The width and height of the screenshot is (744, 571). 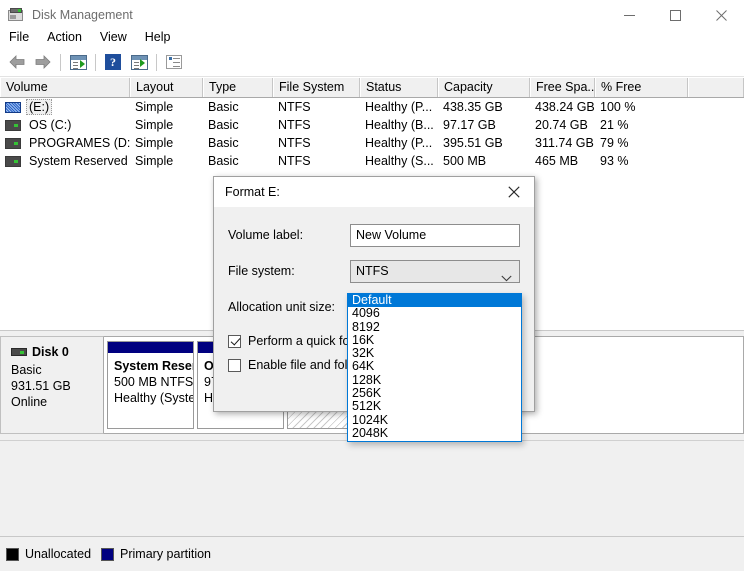 What do you see at coordinates (618, 107) in the screenshot?
I see `cell-percent_free: 100 %` at bounding box center [618, 107].